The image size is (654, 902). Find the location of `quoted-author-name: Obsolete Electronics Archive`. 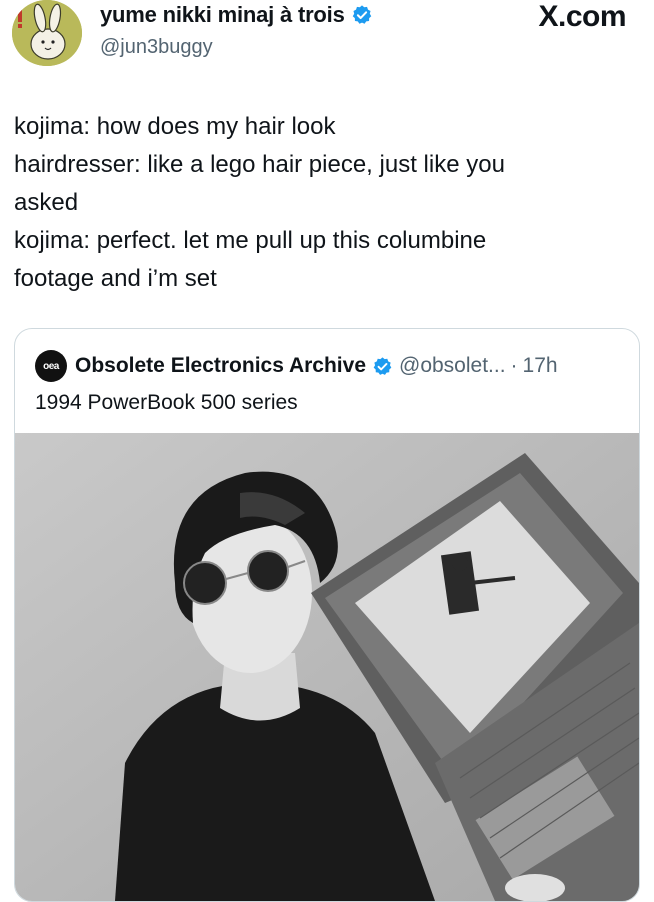

quoted-author-name: Obsolete Electronics Archive is located at coordinates (220, 366).